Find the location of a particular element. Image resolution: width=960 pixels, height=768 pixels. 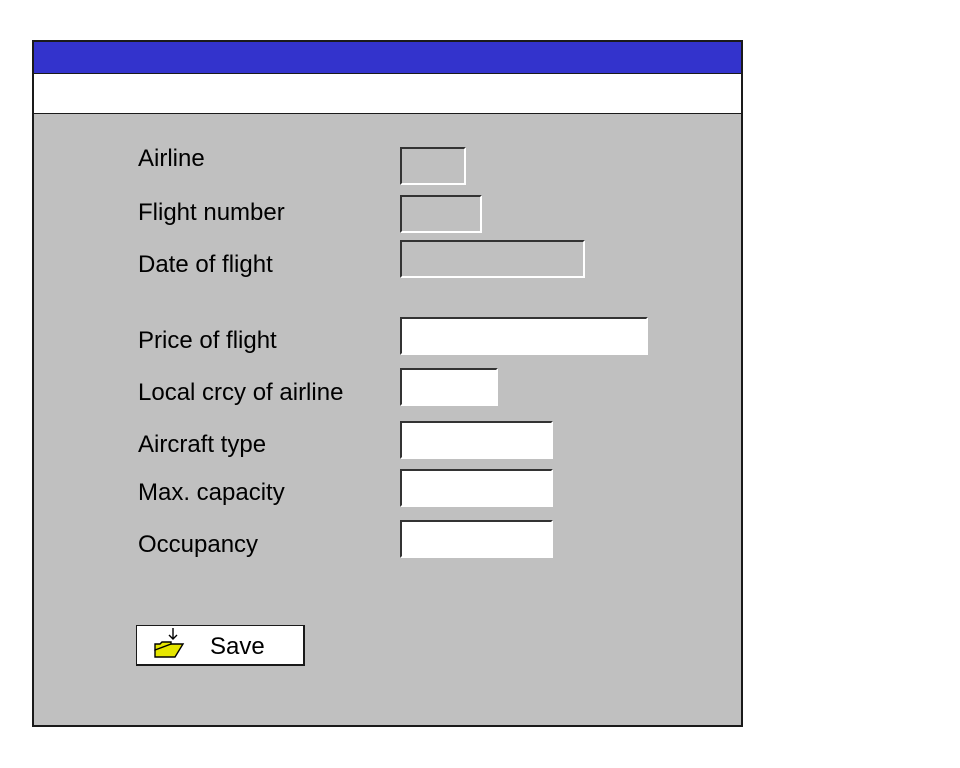

date-of-flight-field is located at coordinates (492, 259).